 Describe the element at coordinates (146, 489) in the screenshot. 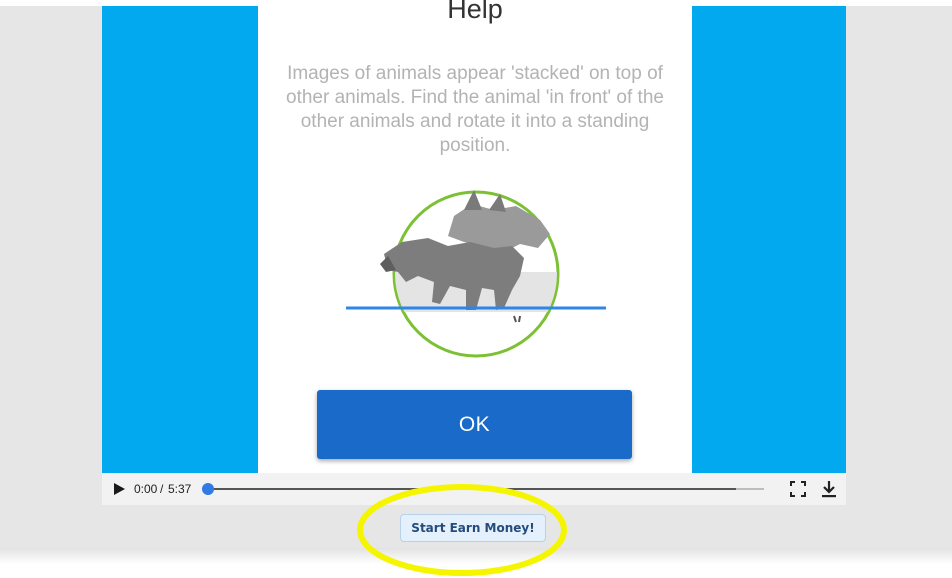

I see `current-time: 0:00` at that location.